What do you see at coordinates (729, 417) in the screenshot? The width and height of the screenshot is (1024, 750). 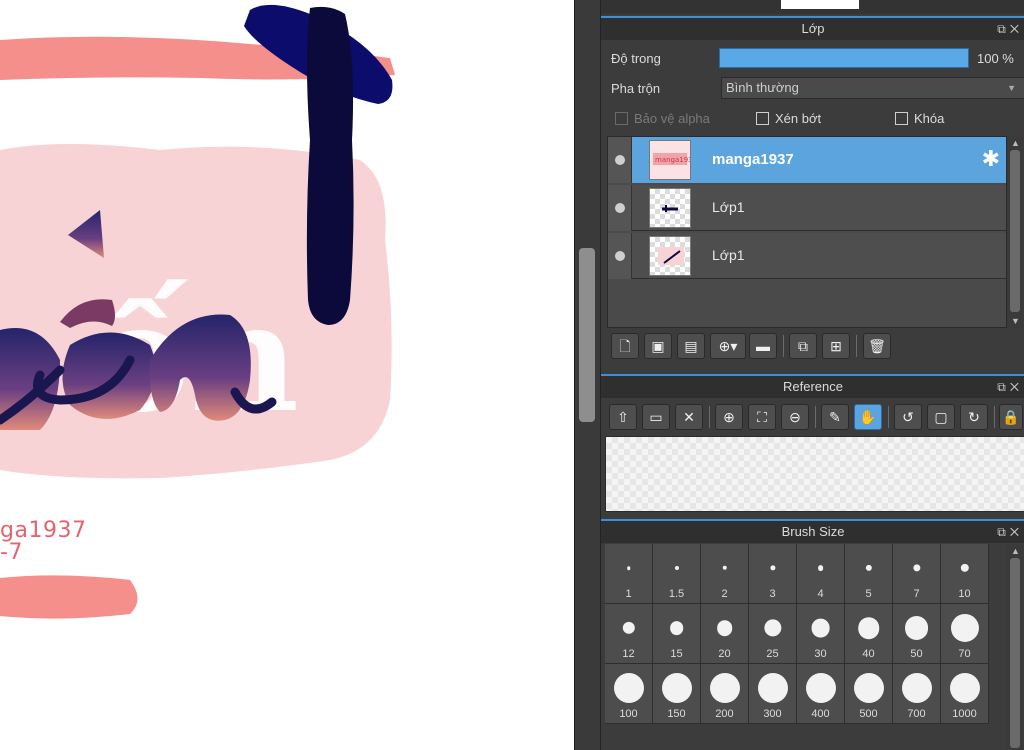 I see `zoom-in-icon: ⊕` at bounding box center [729, 417].